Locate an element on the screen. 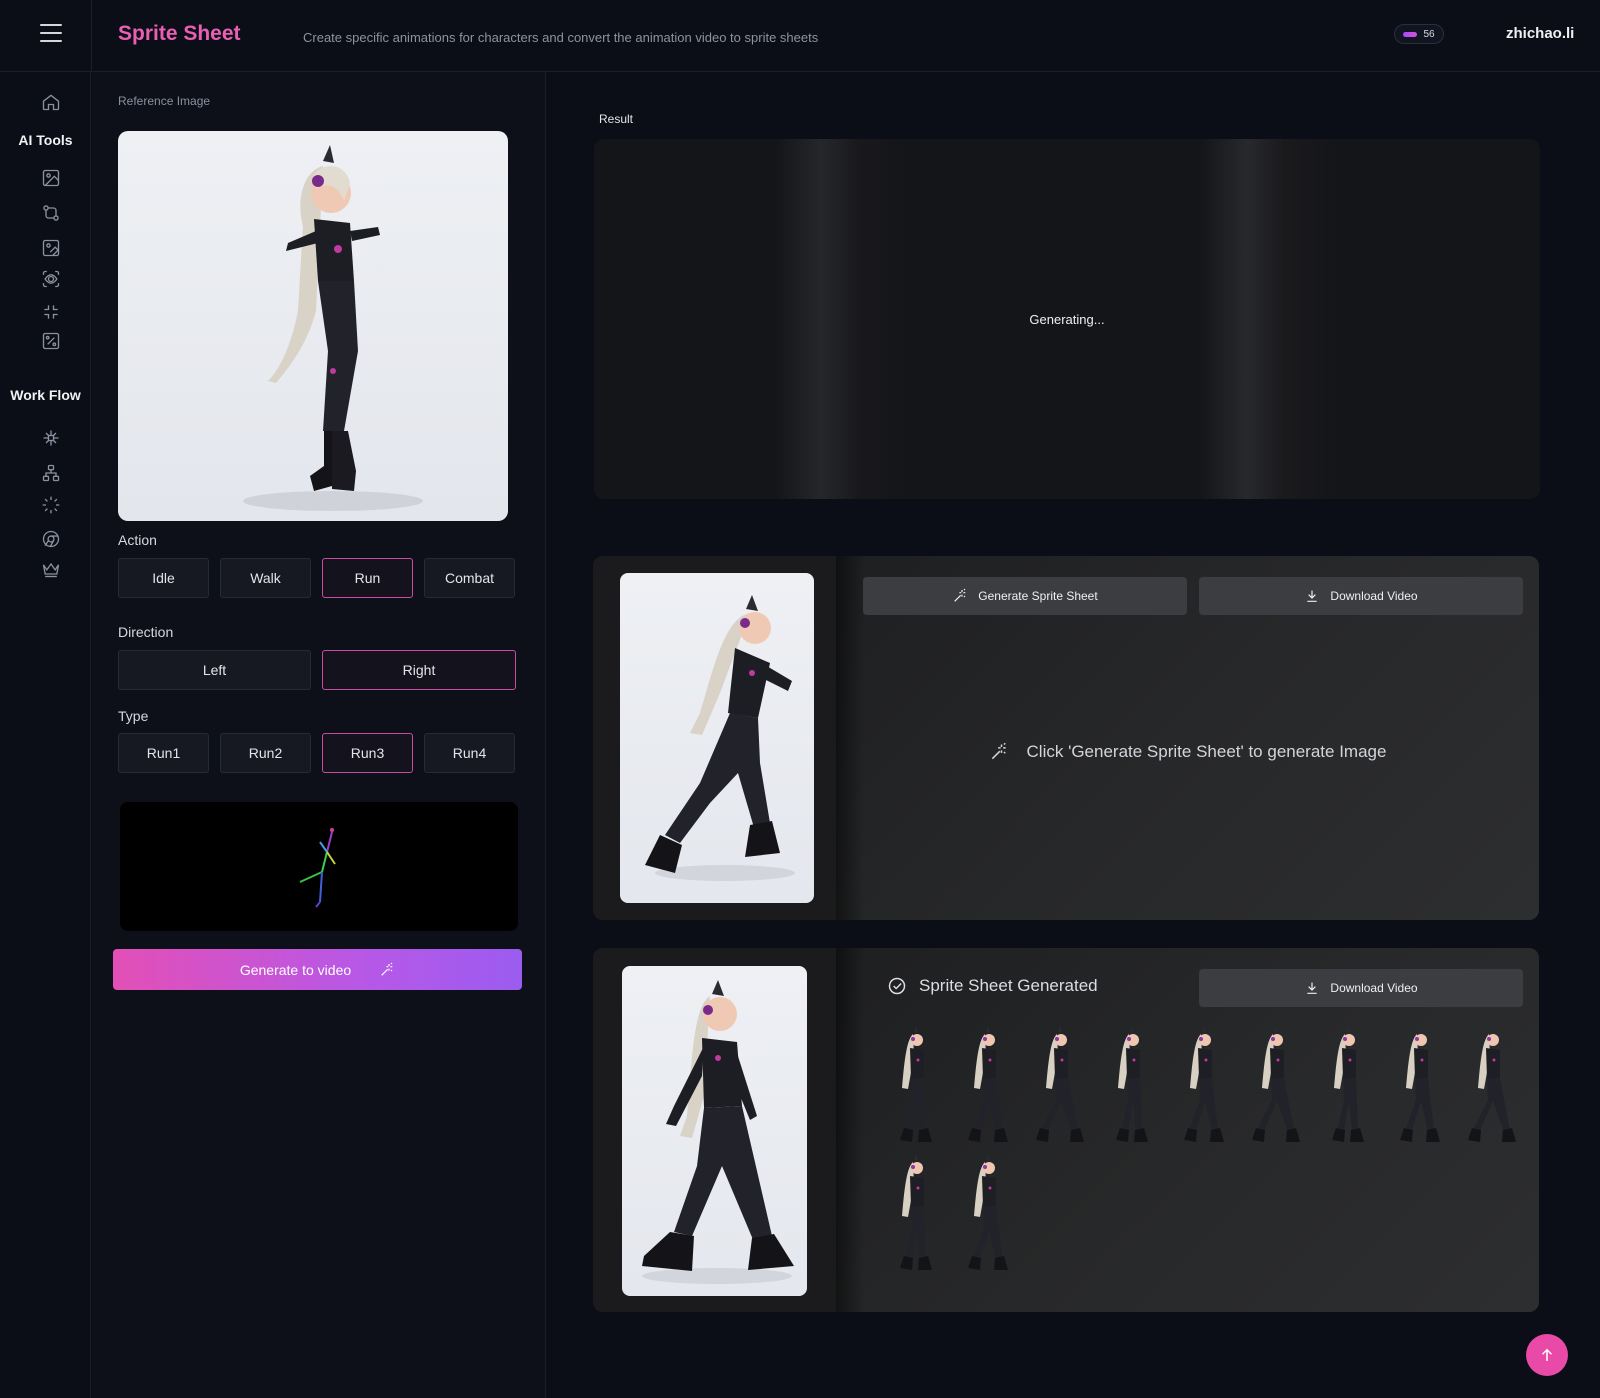 This screenshot has width=1600, height=1398. download-video-button-2: Download Video is located at coordinates (1361, 988).